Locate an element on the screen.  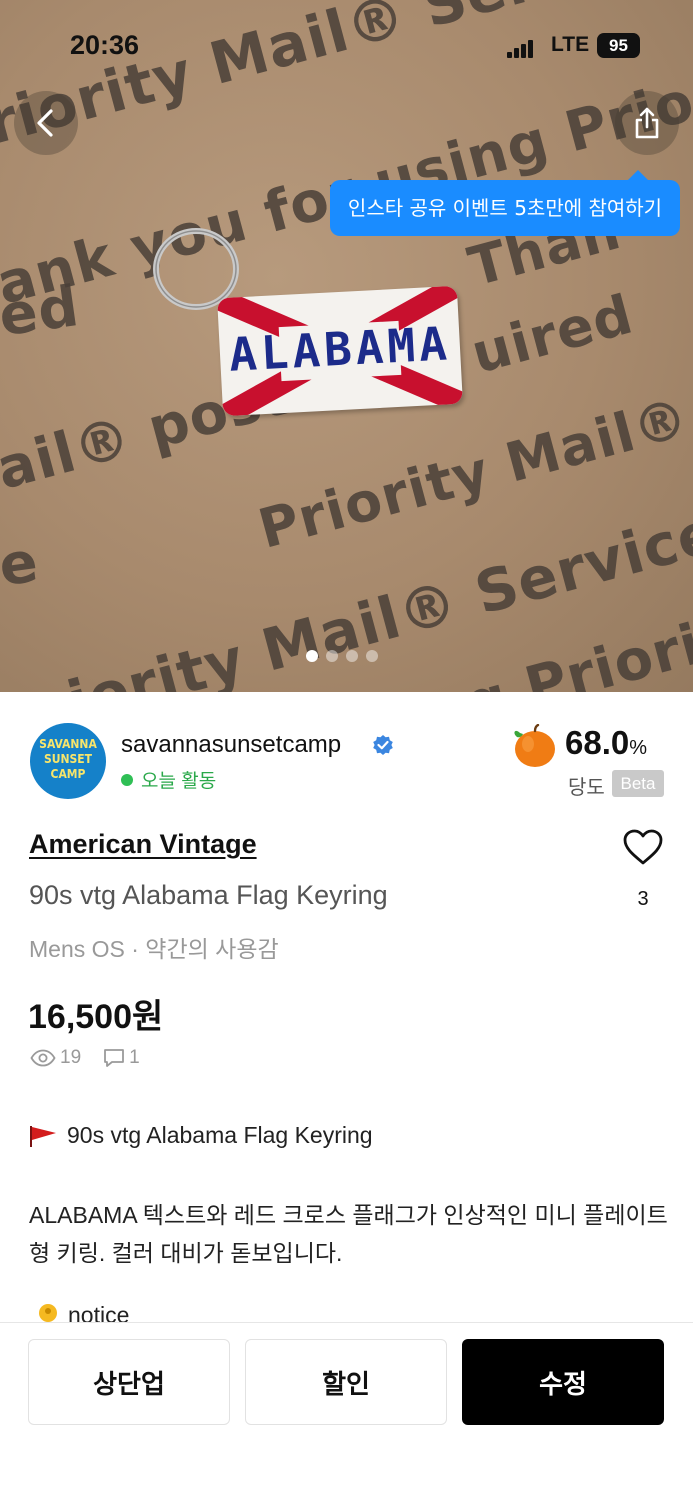
share-button is located at coordinates (647, 123).